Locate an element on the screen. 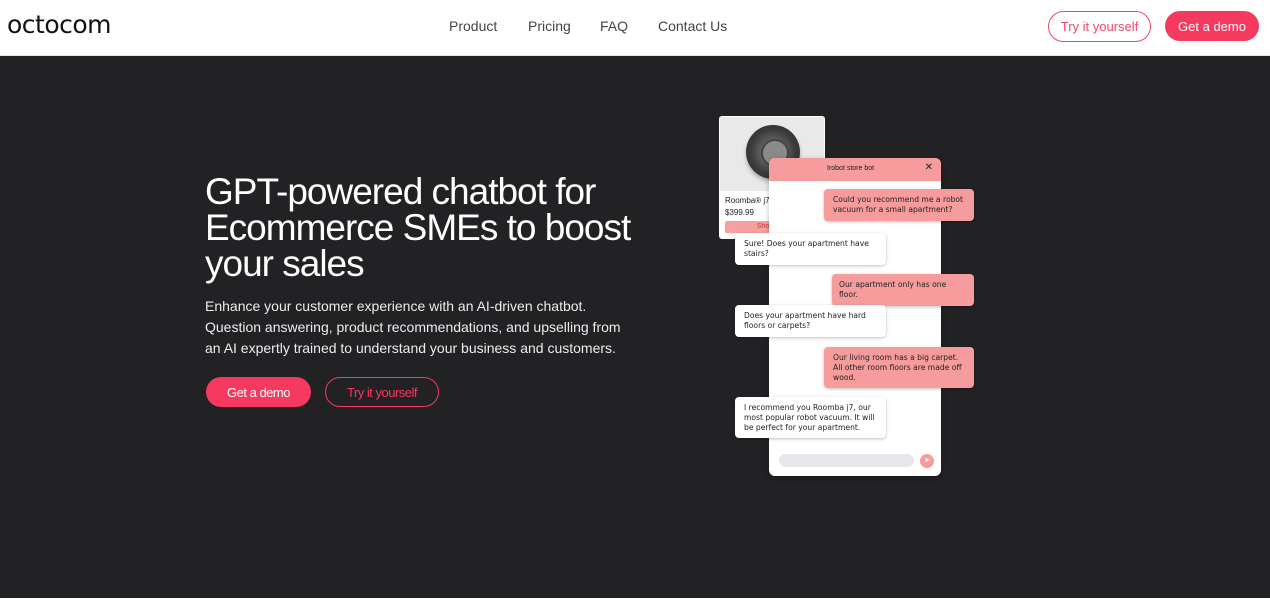 The image size is (1270, 599). hero-try-it-yourself-button: Try it yourself is located at coordinates (382, 392).